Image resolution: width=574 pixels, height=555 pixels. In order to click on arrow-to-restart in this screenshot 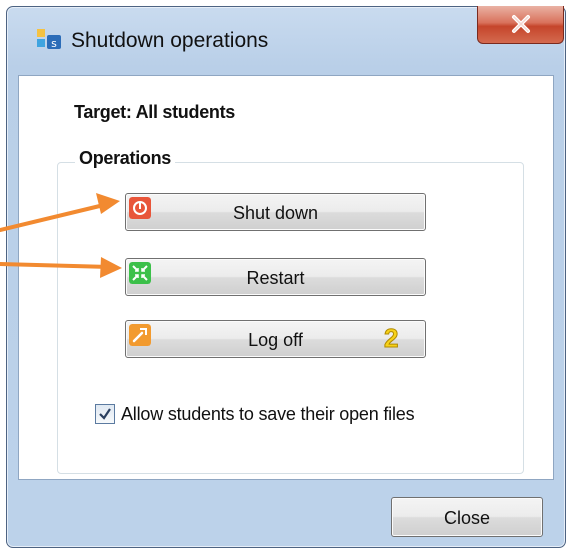, I will do `click(61, 267)`.